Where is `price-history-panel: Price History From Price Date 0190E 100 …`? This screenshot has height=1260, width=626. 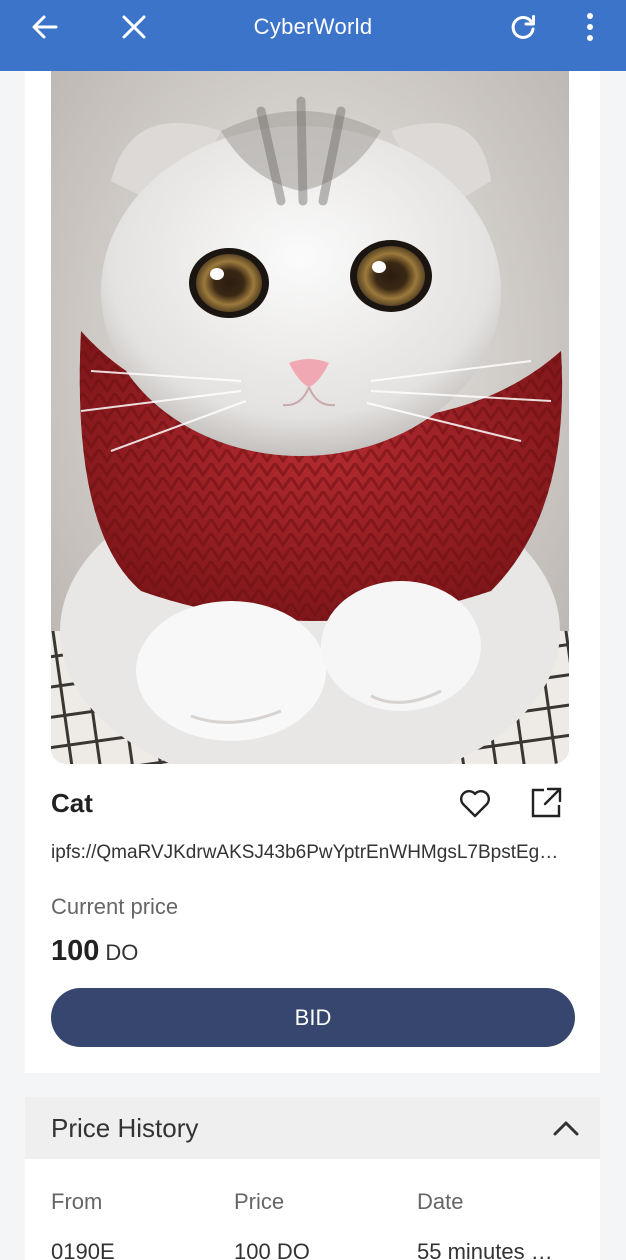
price-history-panel: Price History From Price Date 0190E 100 … is located at coordinates (312, 1178).